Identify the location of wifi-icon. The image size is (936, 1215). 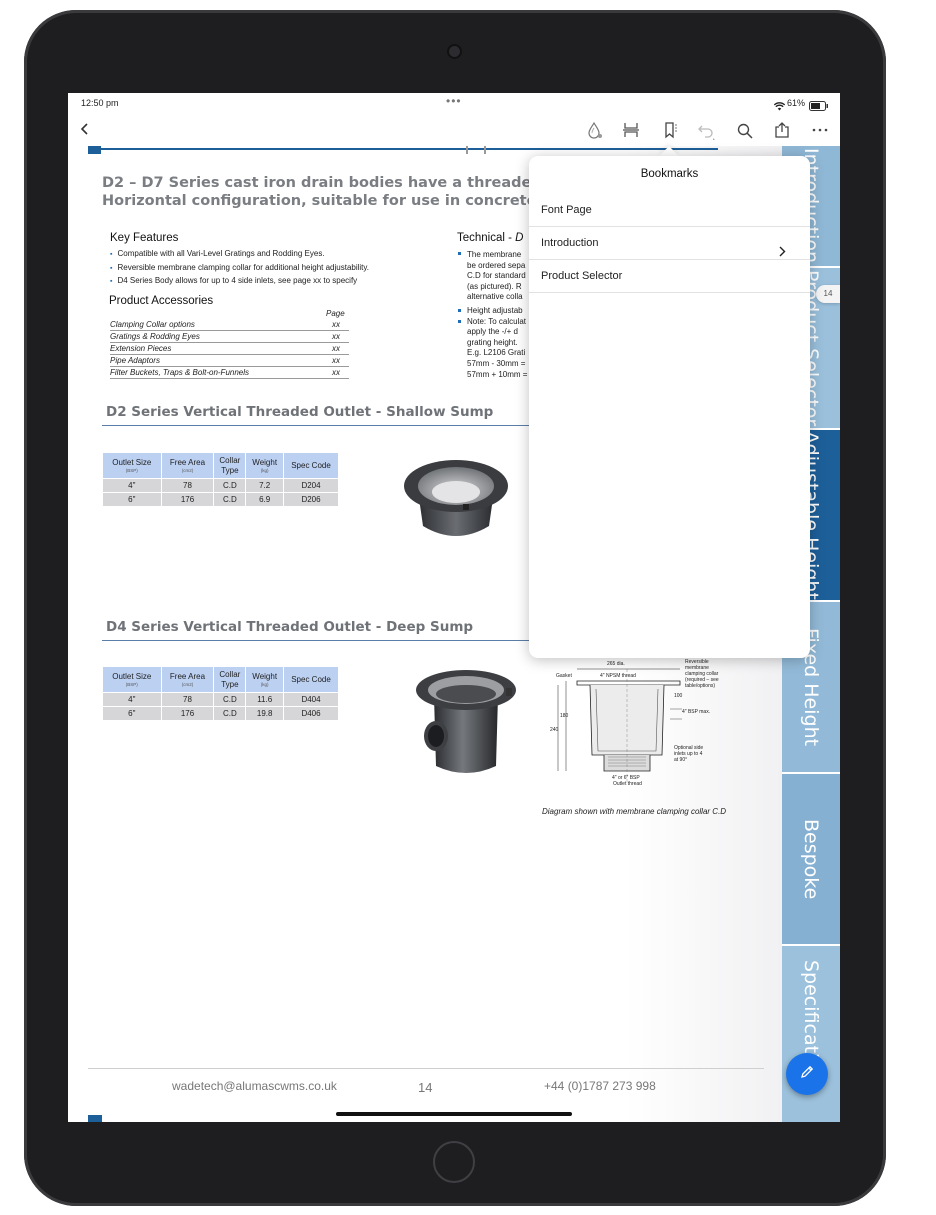
(779, 107).